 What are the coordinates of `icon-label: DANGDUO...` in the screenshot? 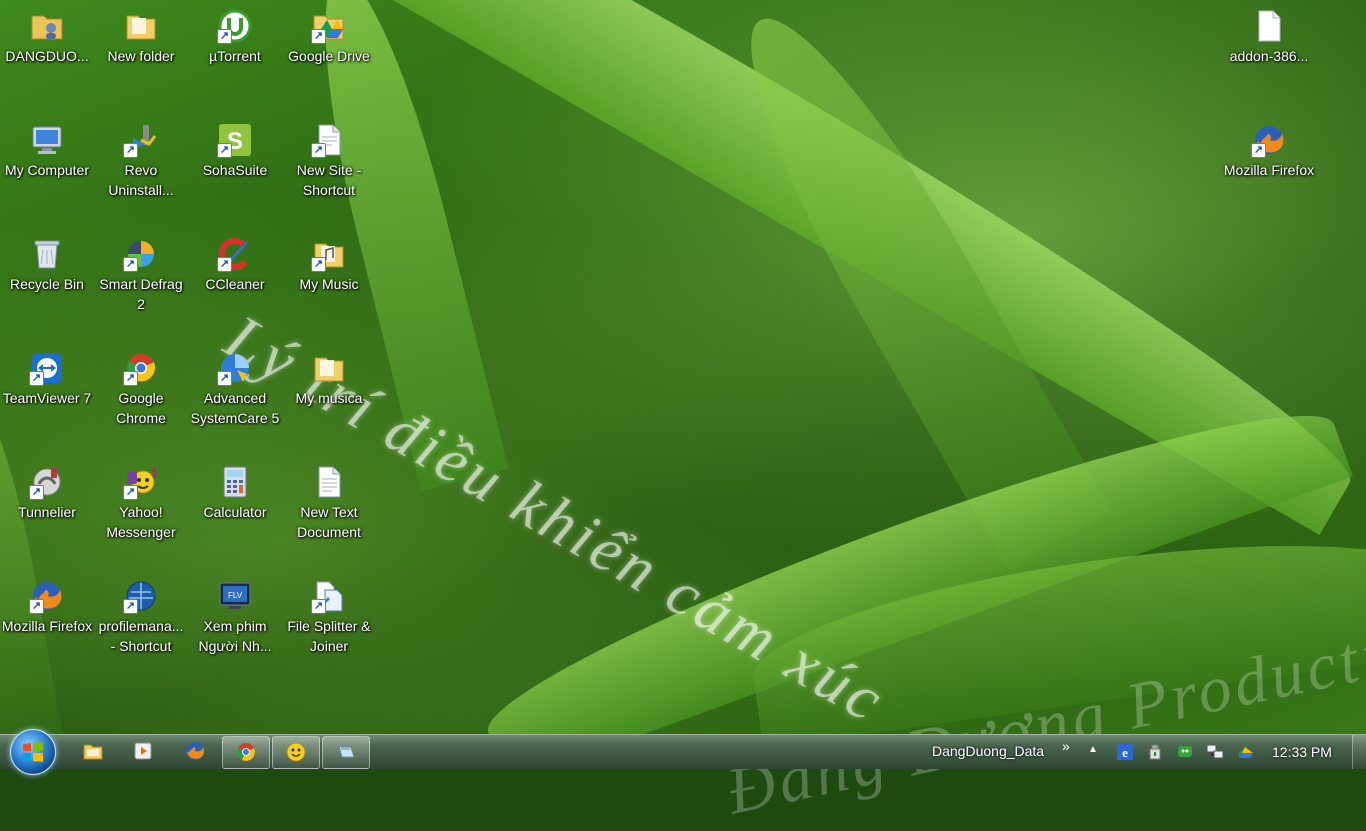 It's located at (47, 56).